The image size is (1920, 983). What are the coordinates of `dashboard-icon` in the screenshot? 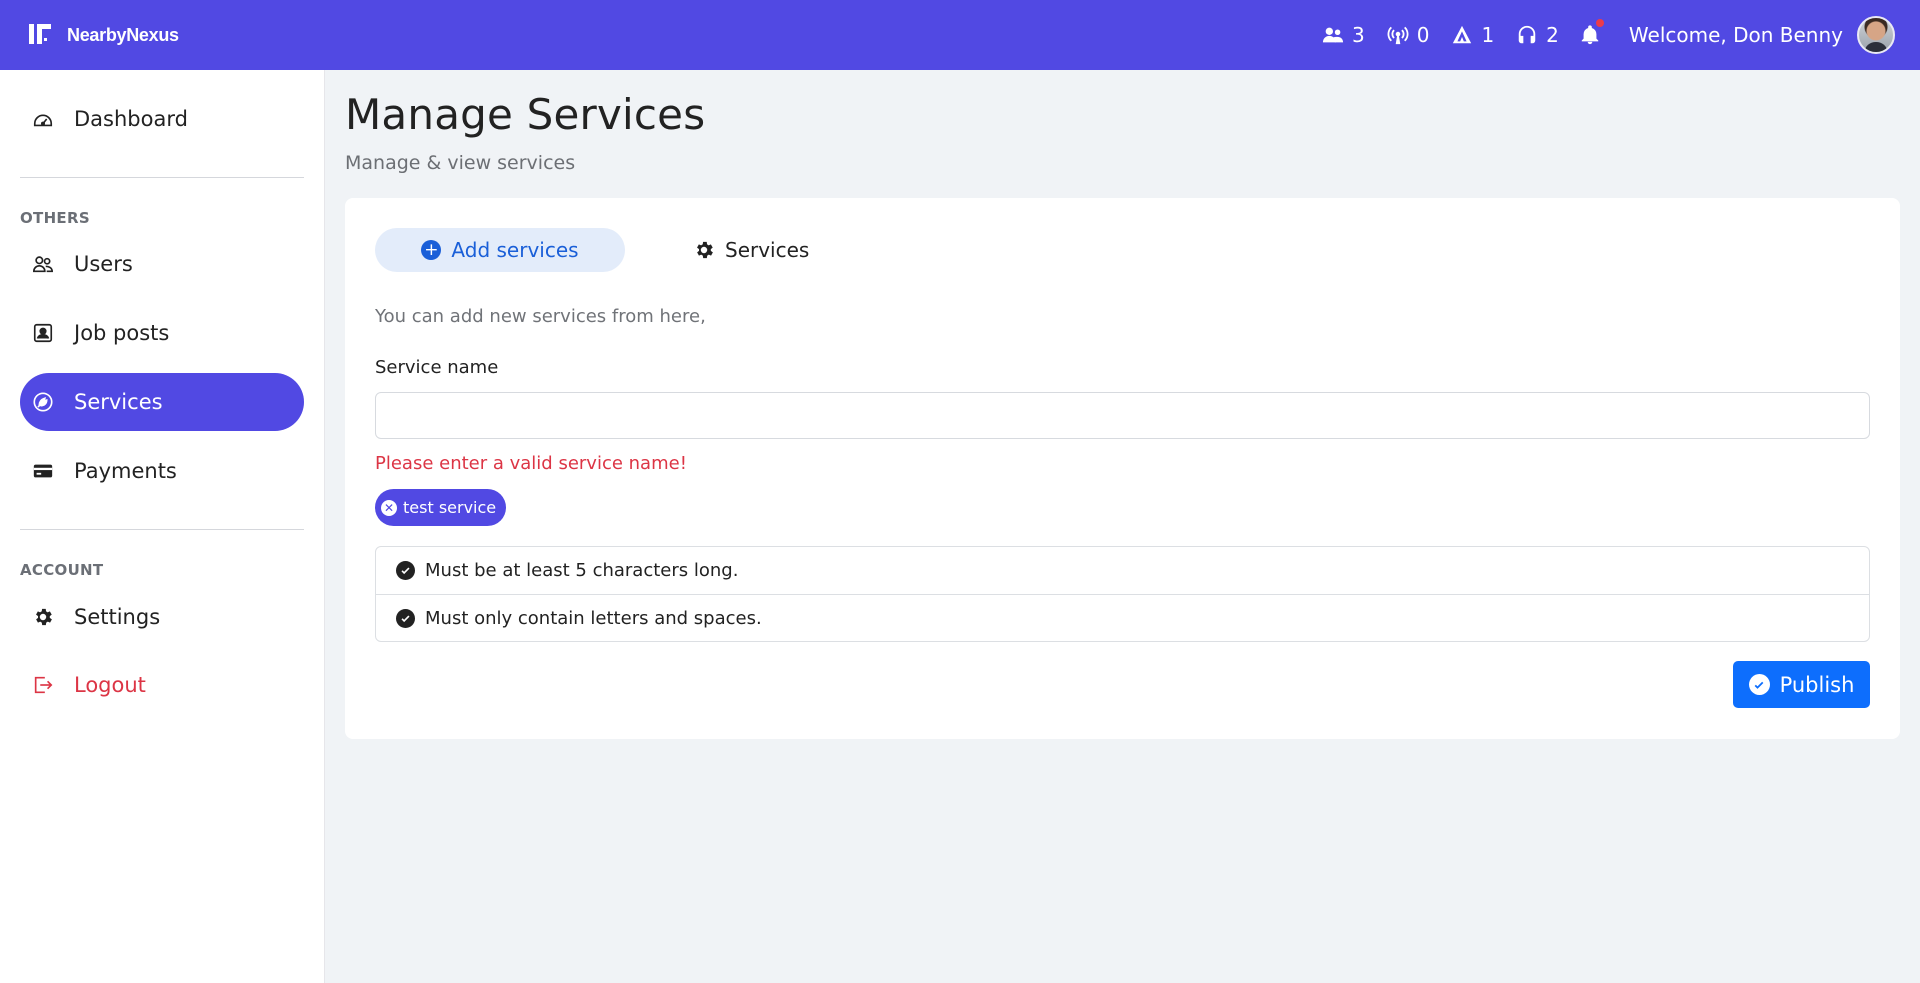 It's located at (43, 119).